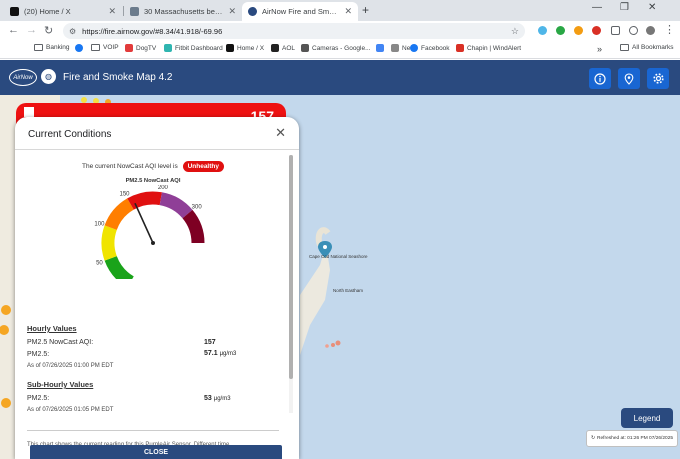  I want to click on google-icon, so click(380, 48).